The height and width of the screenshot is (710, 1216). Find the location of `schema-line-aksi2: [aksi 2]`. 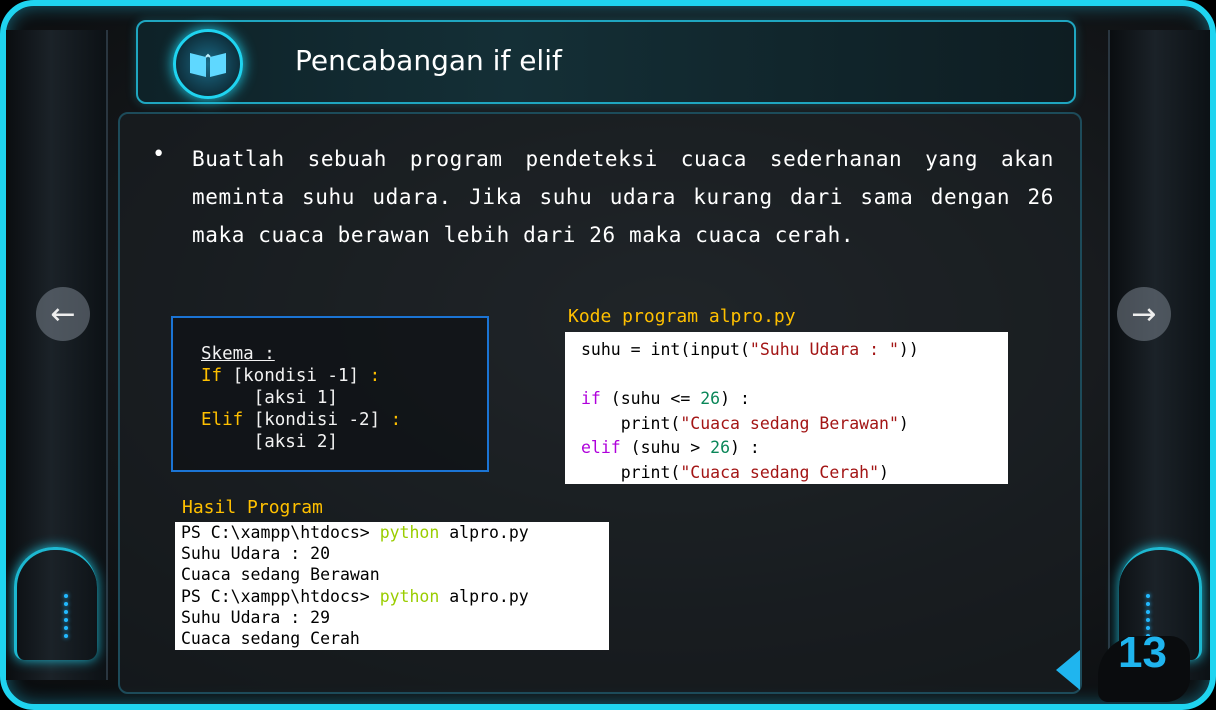

schema-line-aksi2: [aksi 2] is located at coordinates (269, 442).